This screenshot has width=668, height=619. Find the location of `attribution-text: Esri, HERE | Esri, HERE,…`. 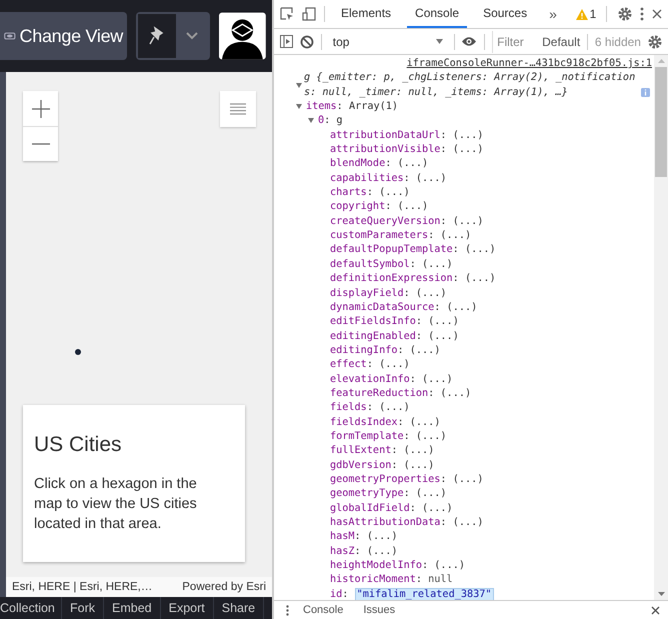

attribution-text: Esri, HERE | Esri, HERE,… is located at coordinates (82, 587).